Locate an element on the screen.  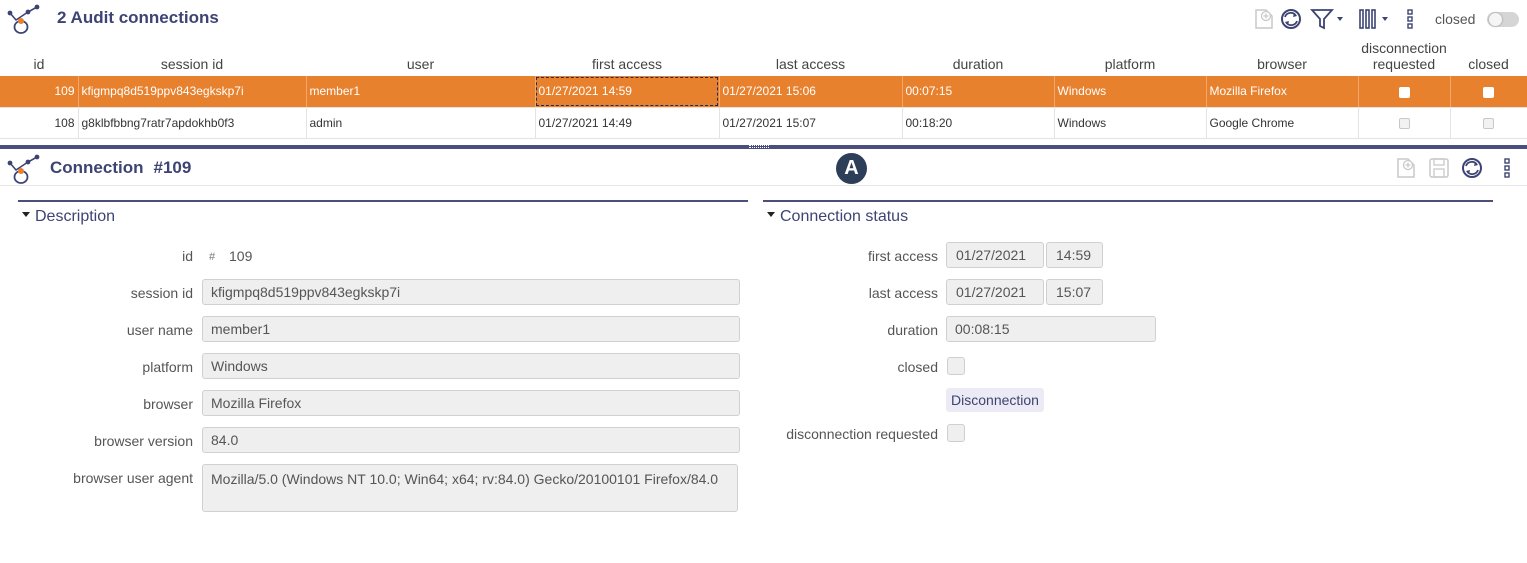
browser-label: browser is located at coordinates (168, 404).